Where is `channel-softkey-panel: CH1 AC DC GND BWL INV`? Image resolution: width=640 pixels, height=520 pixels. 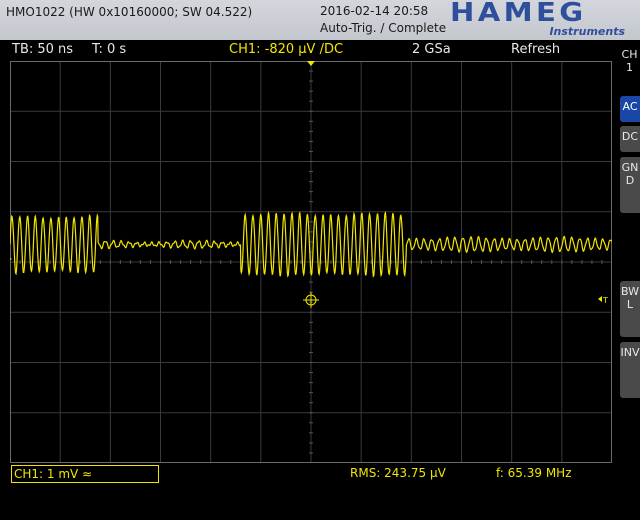
channel-softkey-panel: CH1 AC DC GND BWL INV is located at coordinates (629, 282).